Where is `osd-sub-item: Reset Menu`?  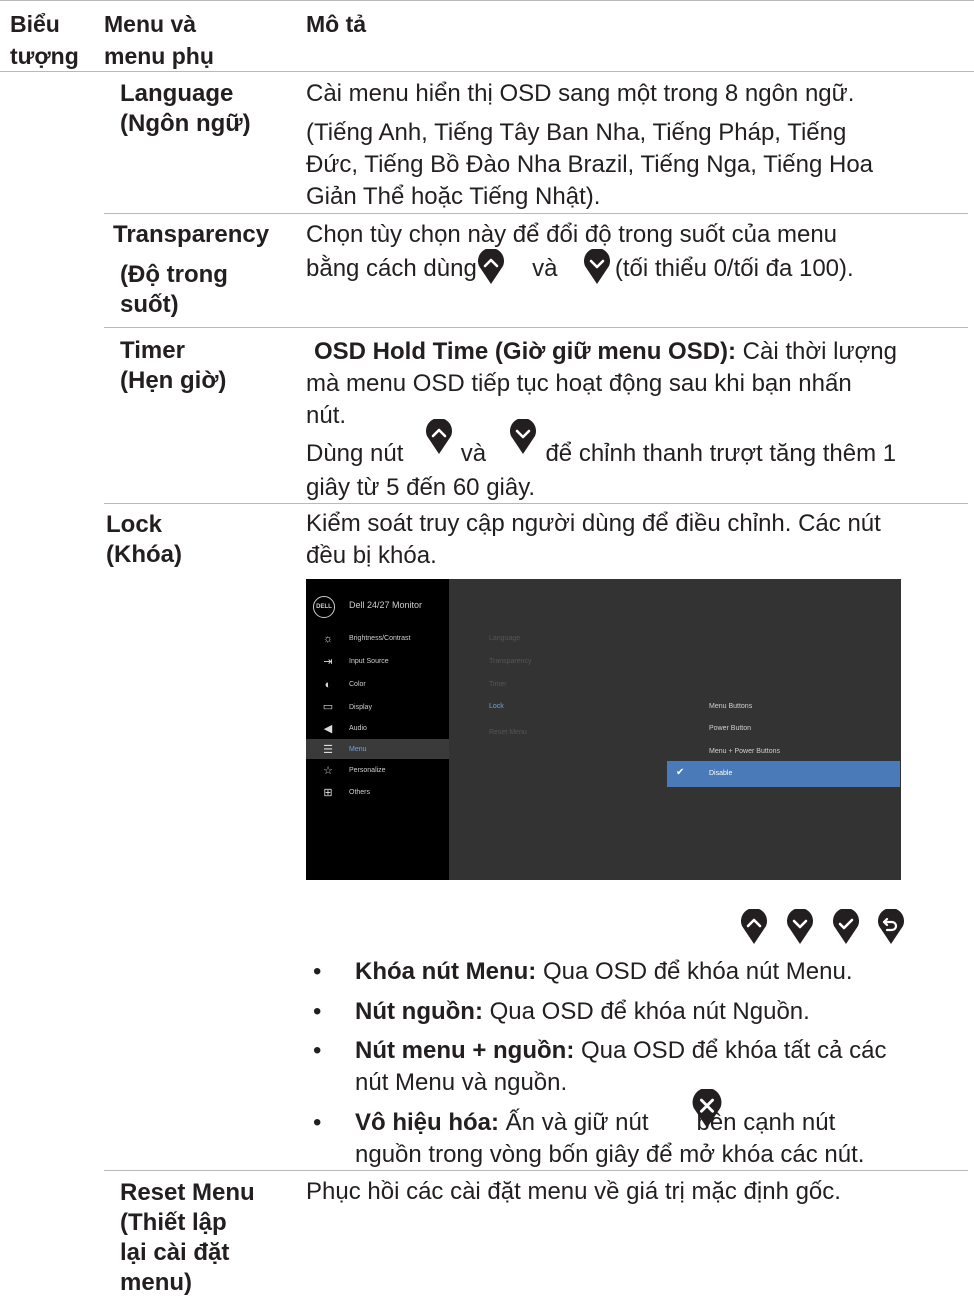 osd-sub-item: Reset Menu is located at coordinates (508, 732).